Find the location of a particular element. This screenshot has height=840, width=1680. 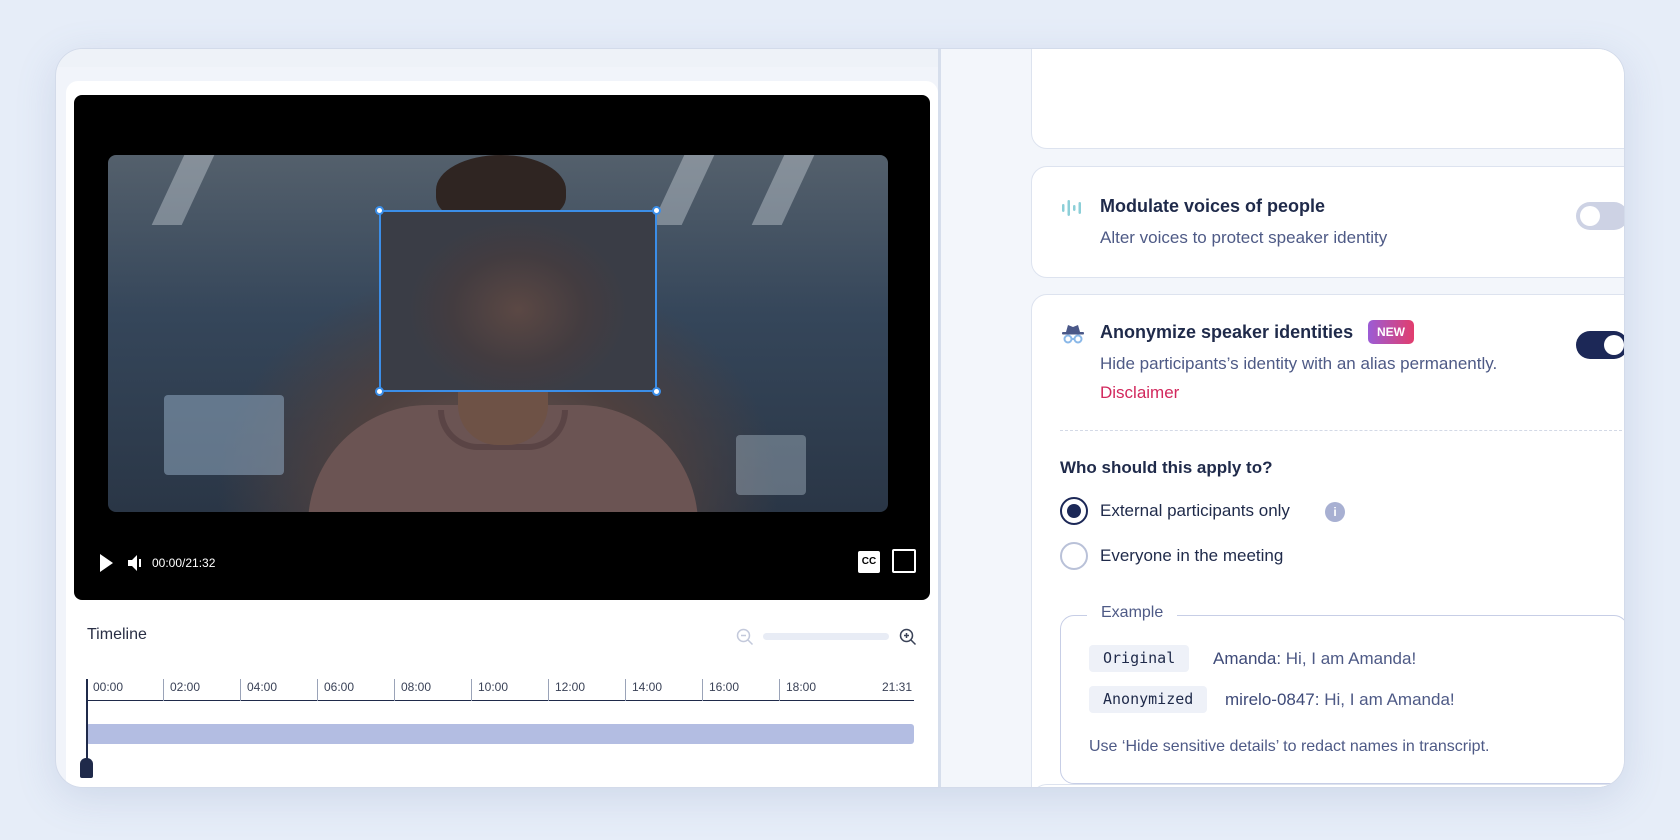

timeline-tick: 06:00 is located at coordinates (335, 690).